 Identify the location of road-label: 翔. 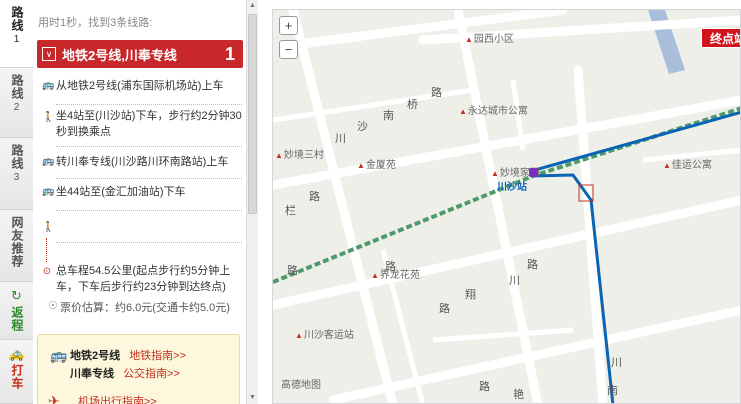
(470, 295).